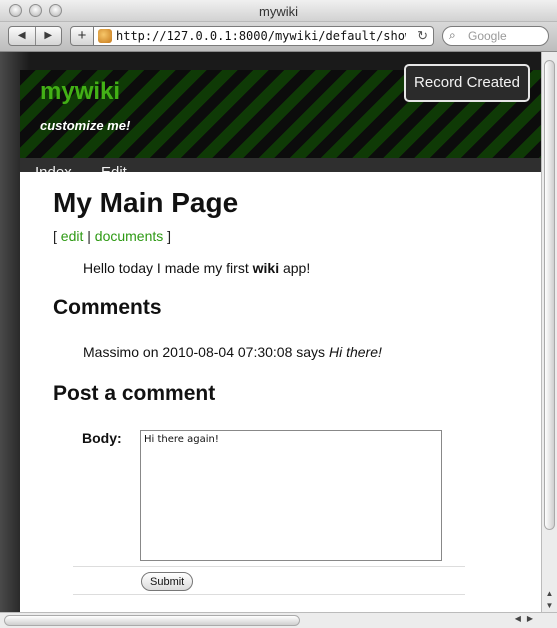 The image size is (557, 628). I want to click on window-titlebar: mywiki, so click(278, 11).